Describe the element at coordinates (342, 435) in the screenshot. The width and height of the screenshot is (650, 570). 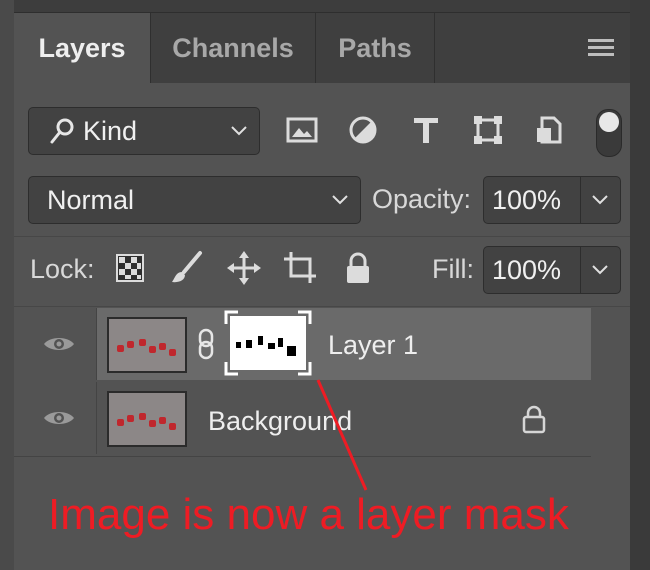
I see `annotation-arrow` at that location.